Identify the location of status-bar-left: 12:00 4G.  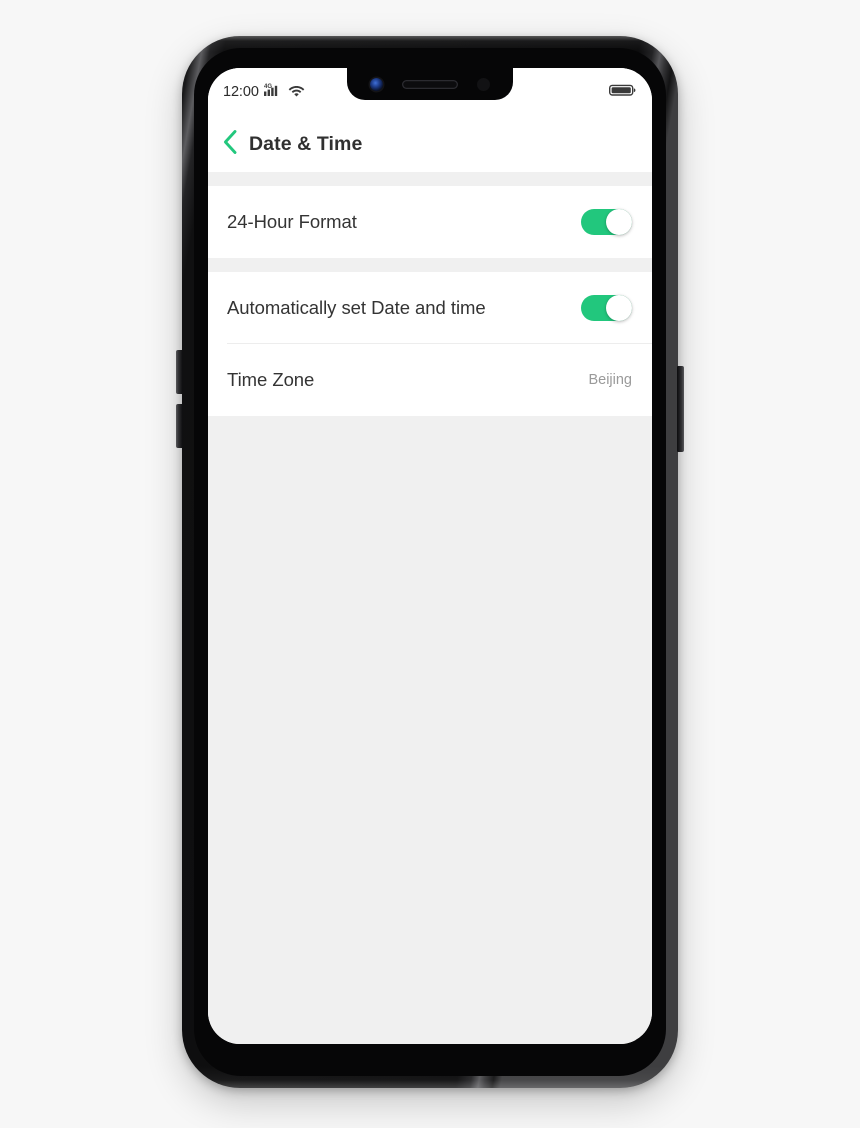
(264, 92).